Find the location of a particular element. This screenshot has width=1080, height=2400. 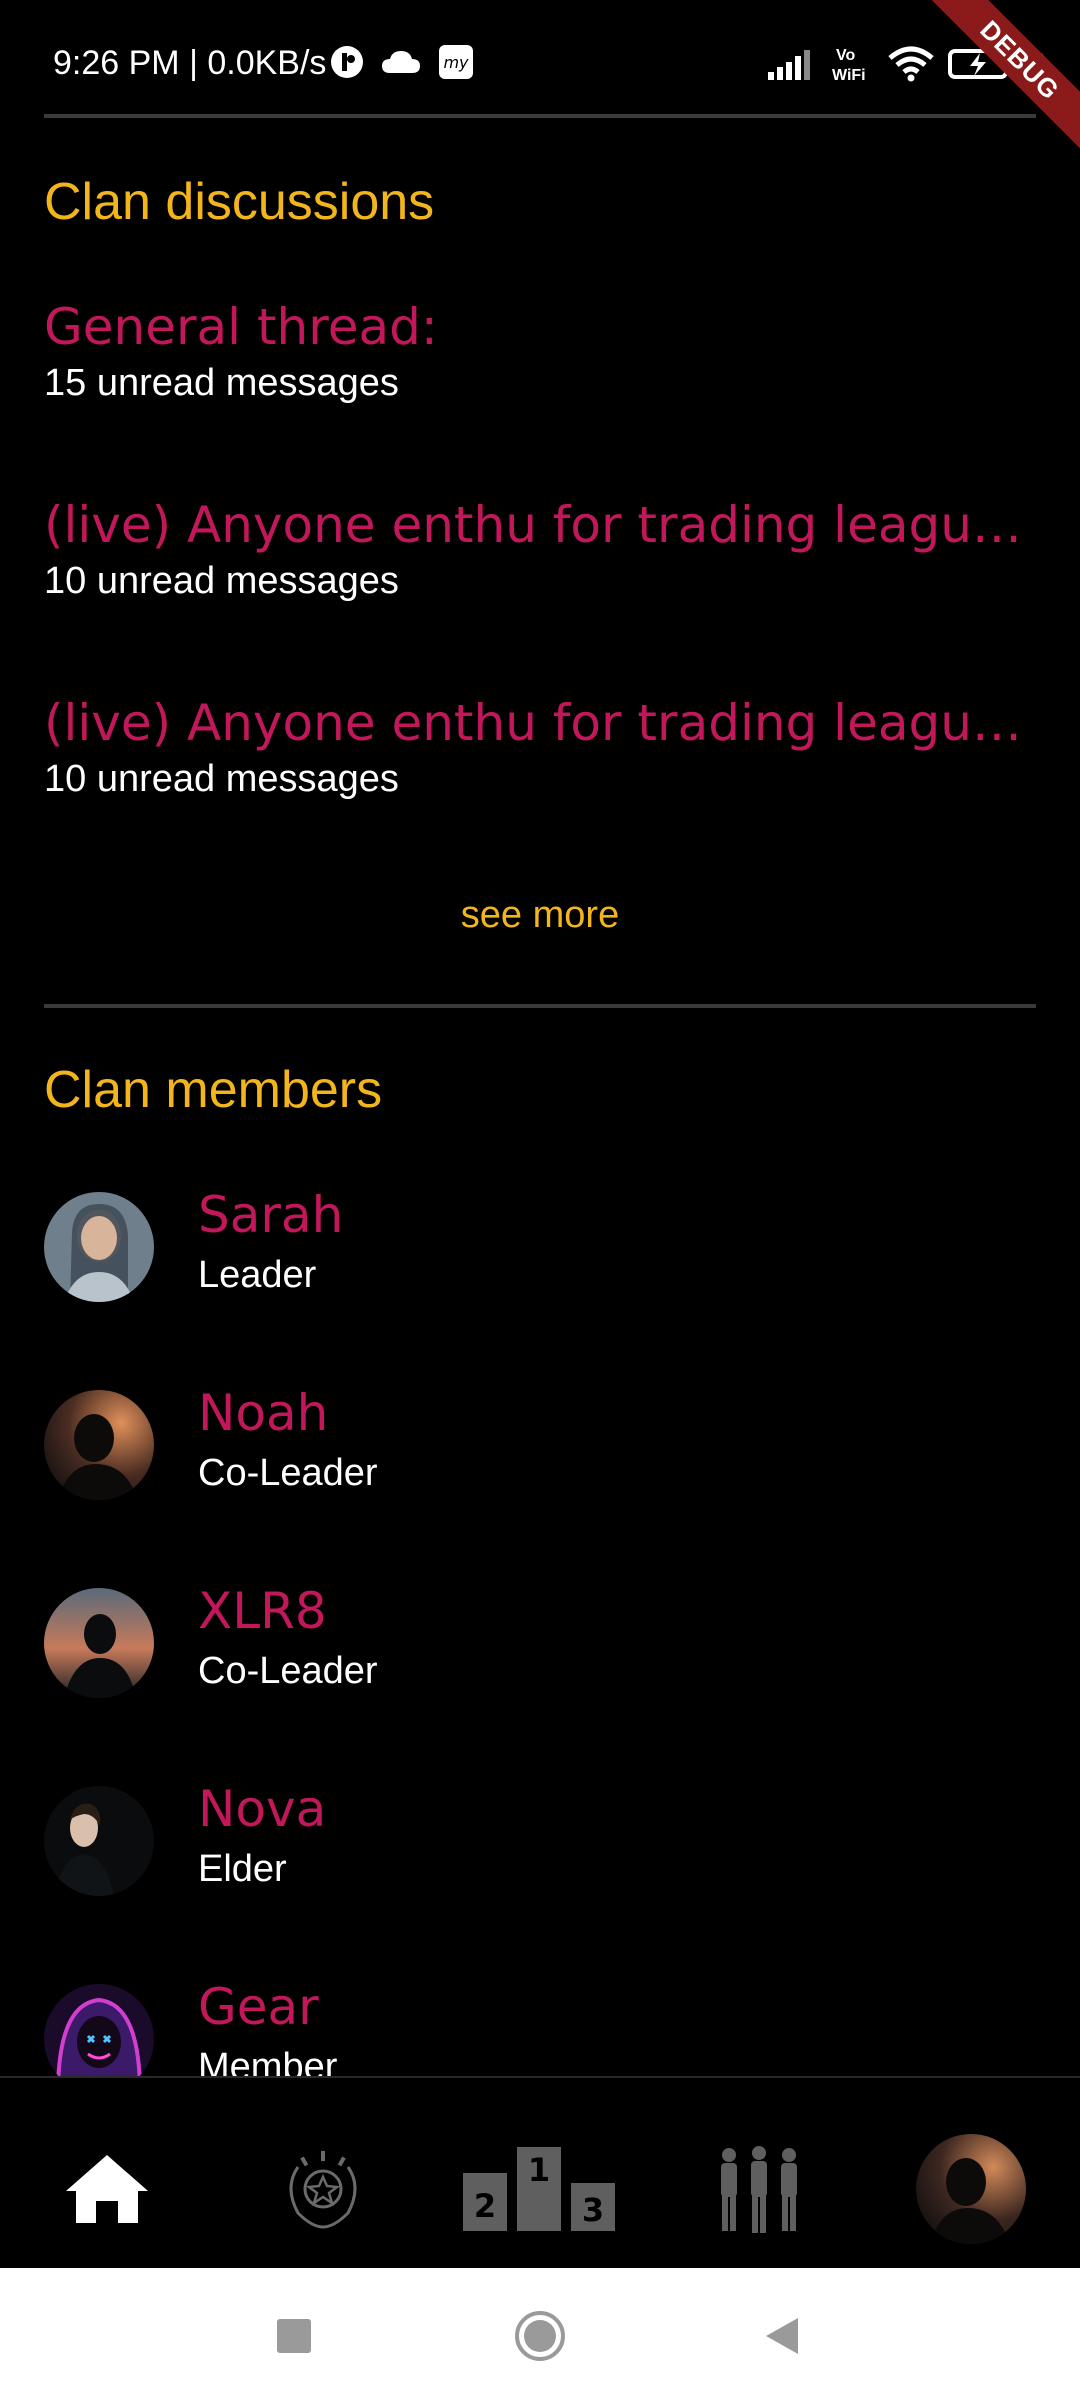

member-item: Noah Co-Leader is located at coordinates (540, 1443).